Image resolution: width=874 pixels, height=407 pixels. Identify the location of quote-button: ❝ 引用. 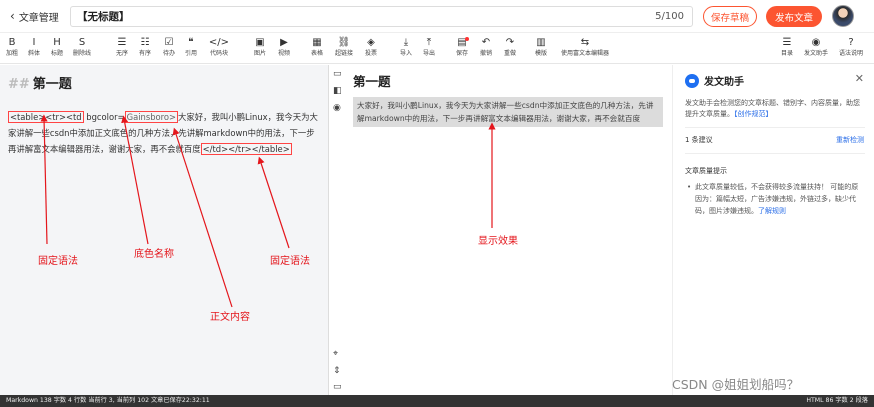
(191, 47).